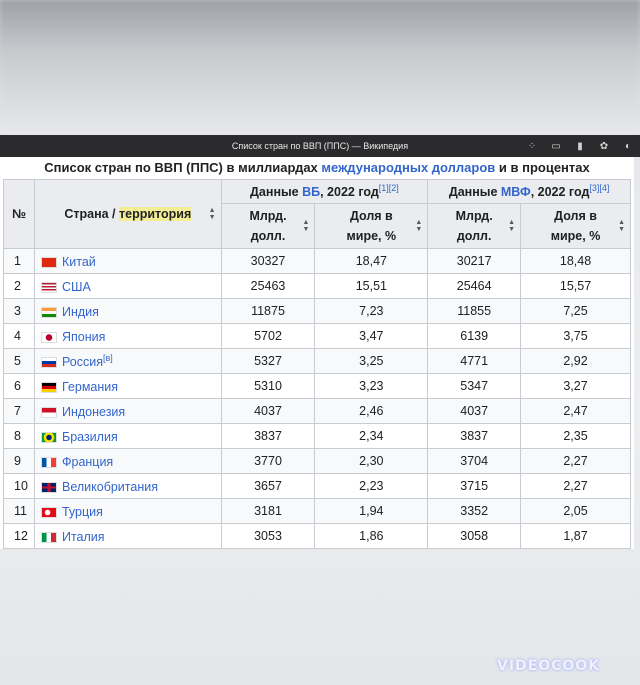  Describe the element at coordinates (389, 188) in the screenshot. I see `wb-refs: [1][2]` at that location.